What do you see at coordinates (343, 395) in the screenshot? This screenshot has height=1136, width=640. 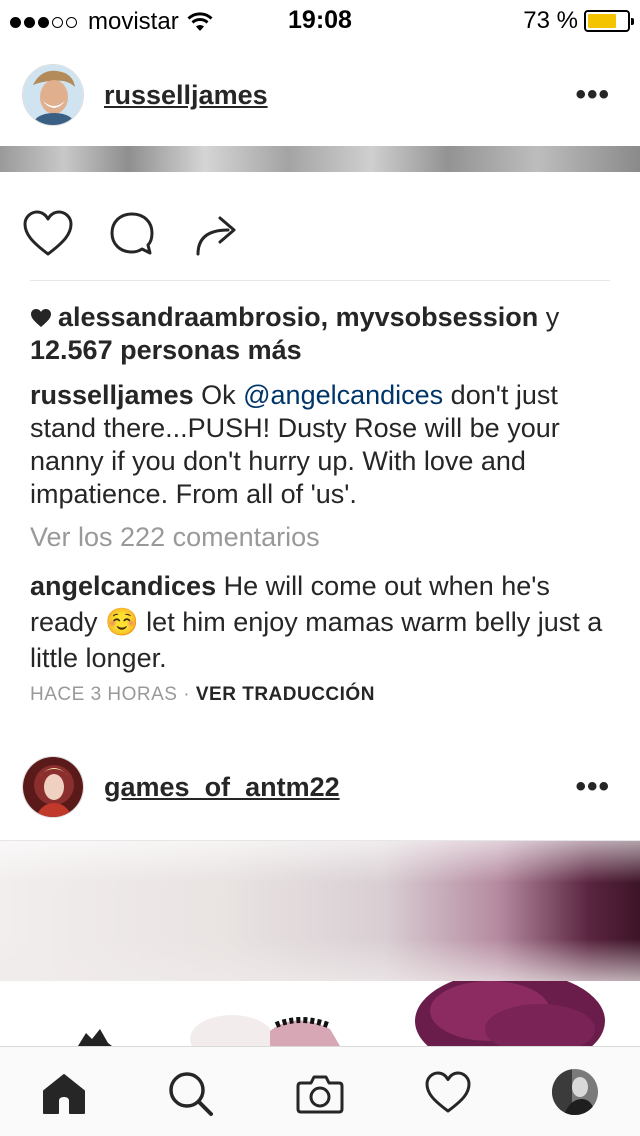 I see `caption-mention-link: @angelcandices` at bounding box center [343, 395].